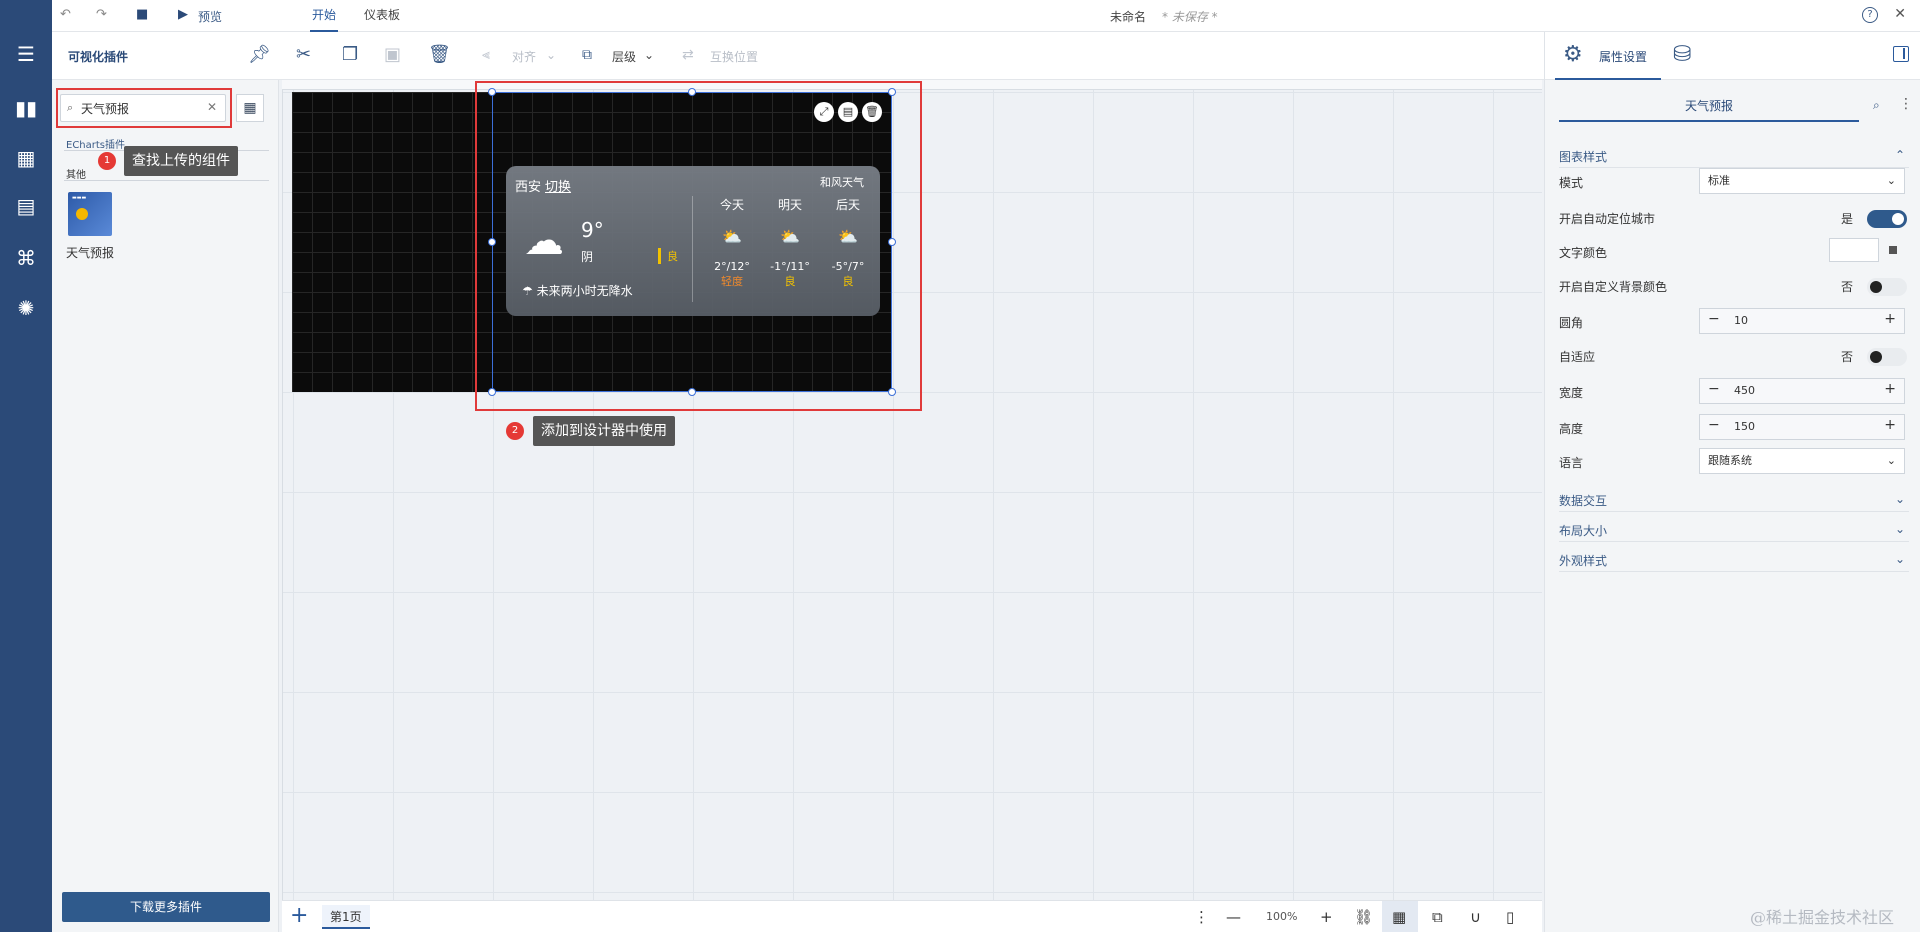 The height and width of the screenshot is (932, 1920). What do you see at coordinates (1734, 502) in the screenshot?
I see `section-data-interaction: 数据交互 ⌄` at bounding box center [1734, 502].